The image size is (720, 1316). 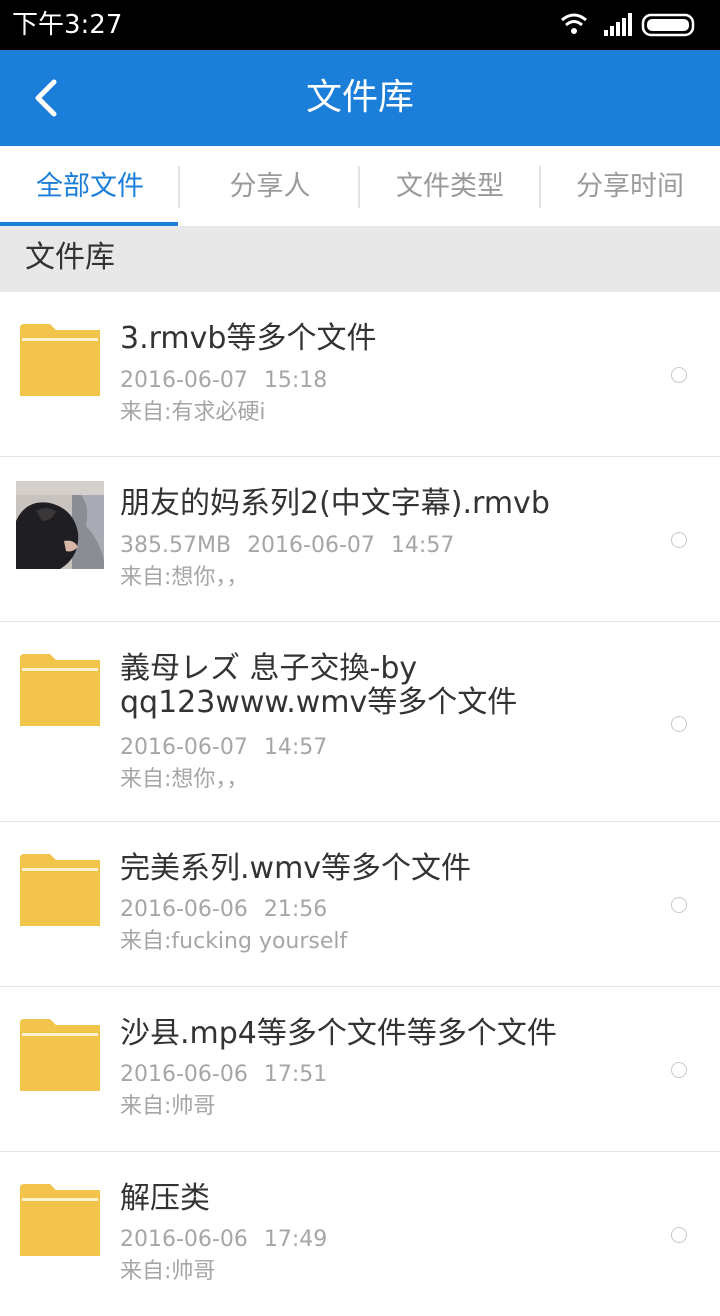 I want to click on section-title: 文件库, so click(x=70, y=257).